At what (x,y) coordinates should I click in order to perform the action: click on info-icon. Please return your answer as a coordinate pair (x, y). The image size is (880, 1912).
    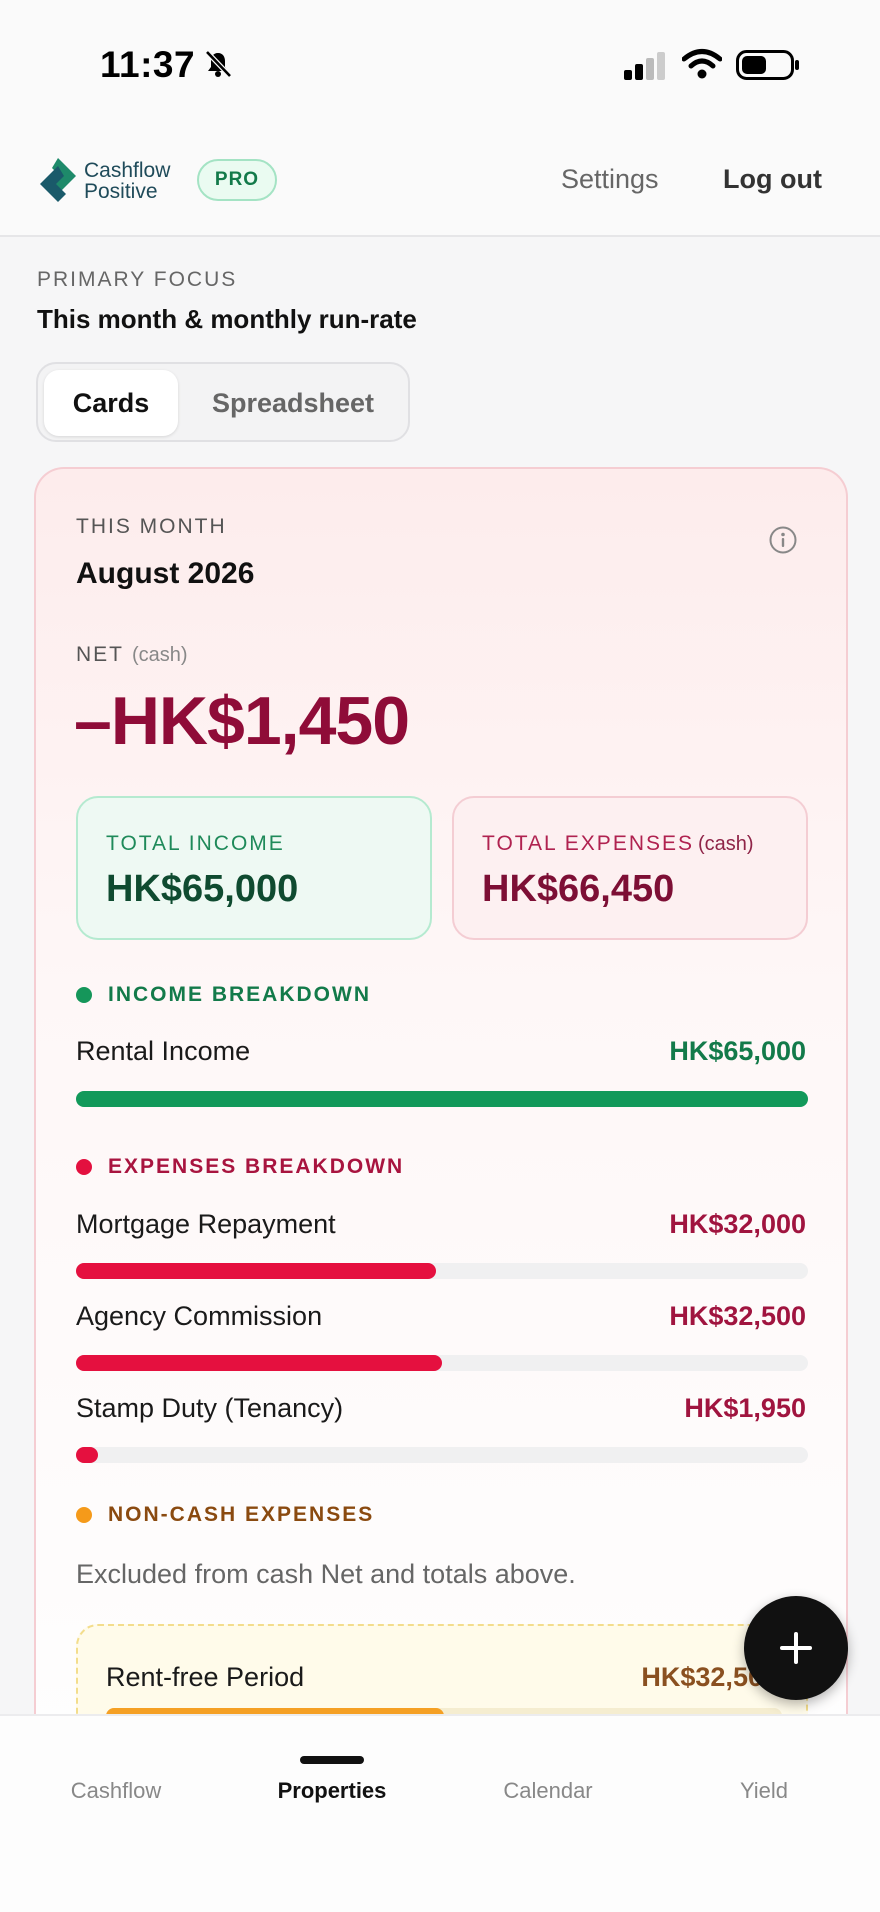
    Looking at the image, I should click on (783, 540).